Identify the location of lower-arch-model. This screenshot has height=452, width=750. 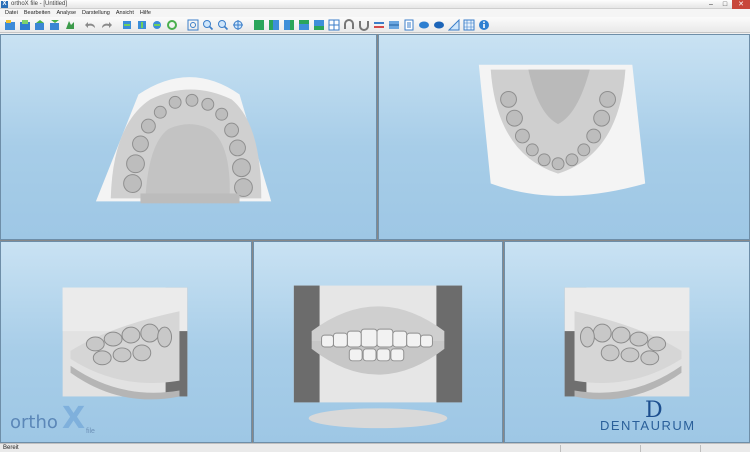
(562, 130).